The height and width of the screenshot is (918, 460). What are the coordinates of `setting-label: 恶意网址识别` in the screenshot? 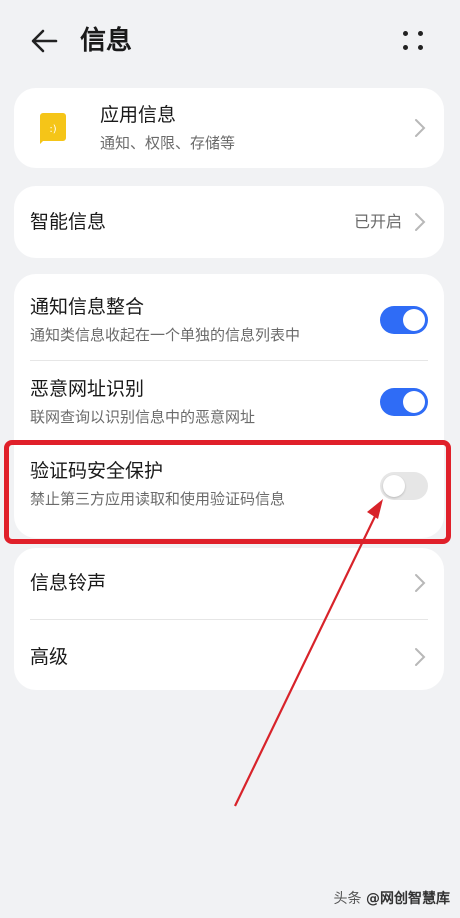 It's located at (87, 389).